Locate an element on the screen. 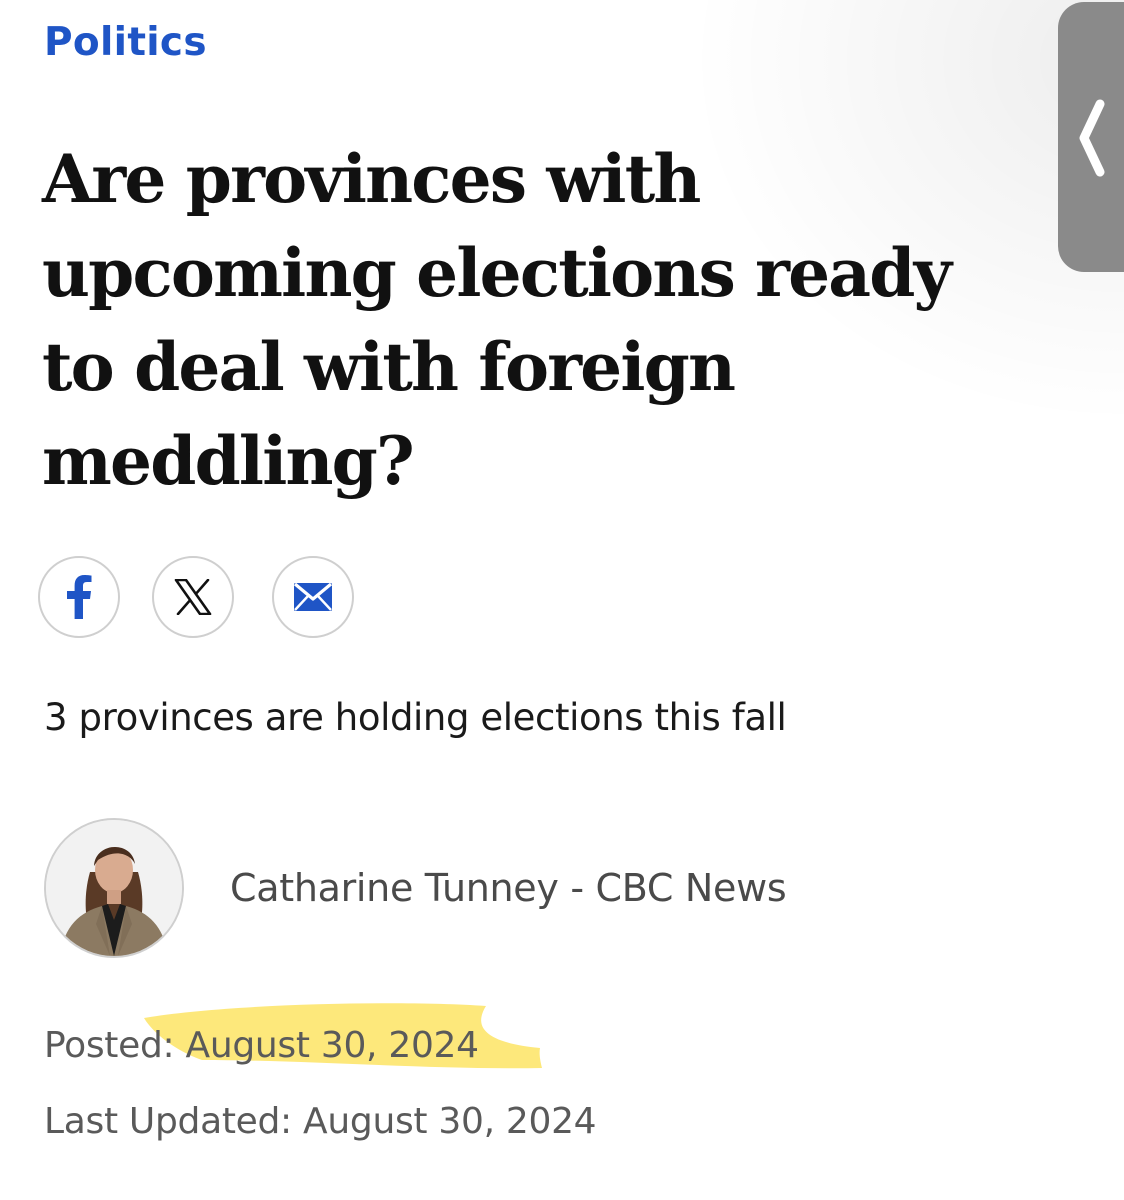 Image resolution: width=1124 pixels, height=1200 pixels. share-x-button is located at coordinates (193, 597).